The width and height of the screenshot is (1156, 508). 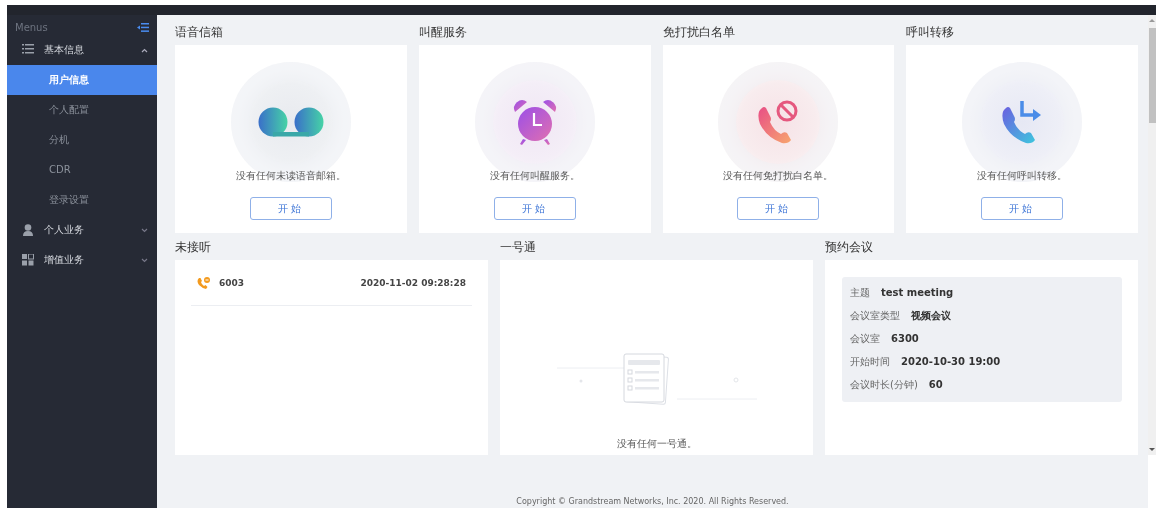 I want to click on empty-message: 没有任何一号通。, so click(x=656, y=444).